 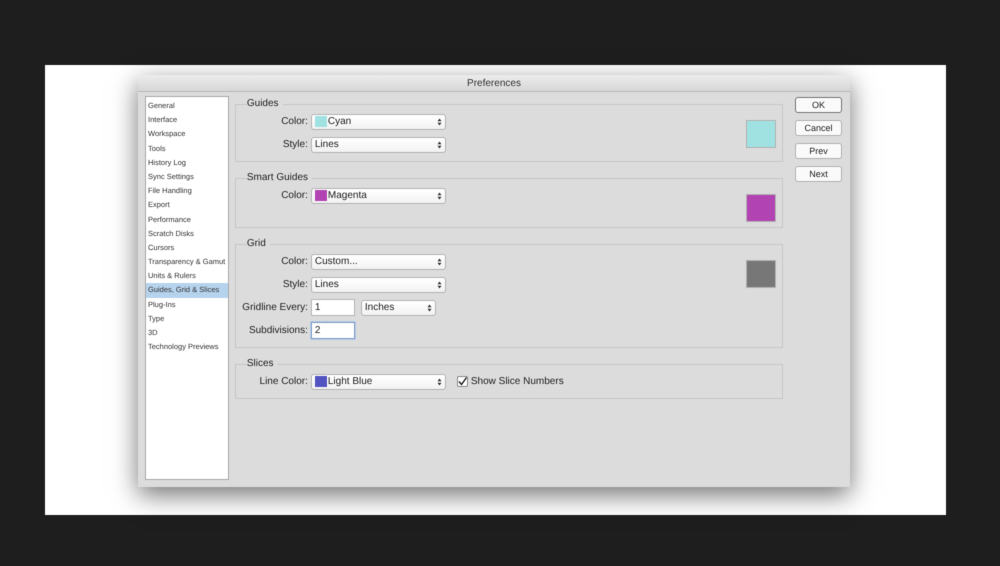 I want to click on field-label: Gridline Every:, so click(x=274, y=308).